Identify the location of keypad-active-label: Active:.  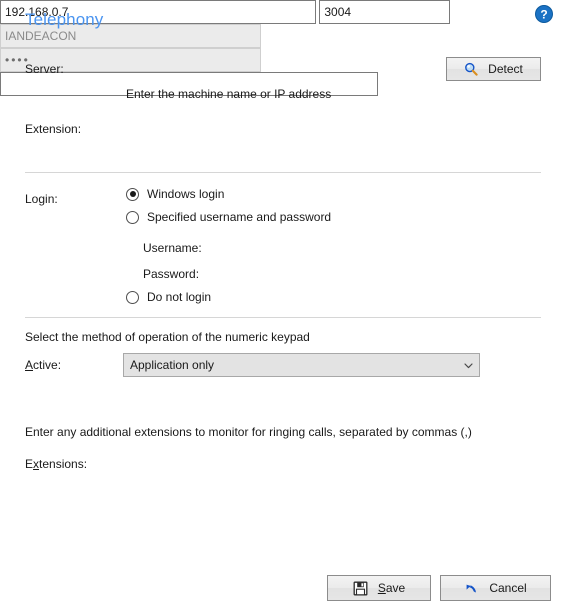
(43, 365).